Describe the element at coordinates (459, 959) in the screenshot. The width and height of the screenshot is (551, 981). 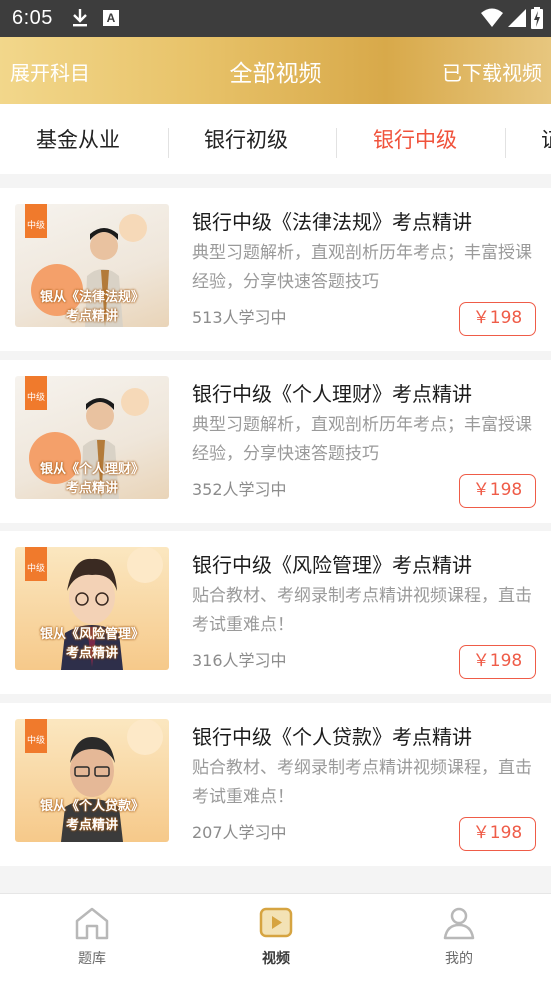
I see `tab-label: 我的` at that location.